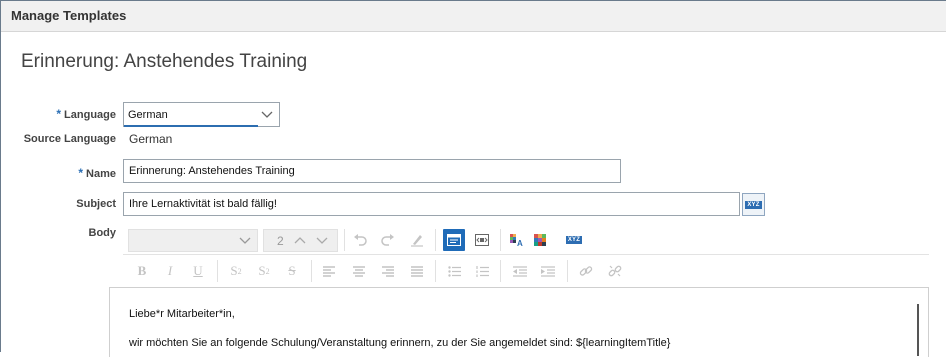 The width and height of the screenshot is (946, 357). I want to click on subscript-icon: S2, so click(236, 271).